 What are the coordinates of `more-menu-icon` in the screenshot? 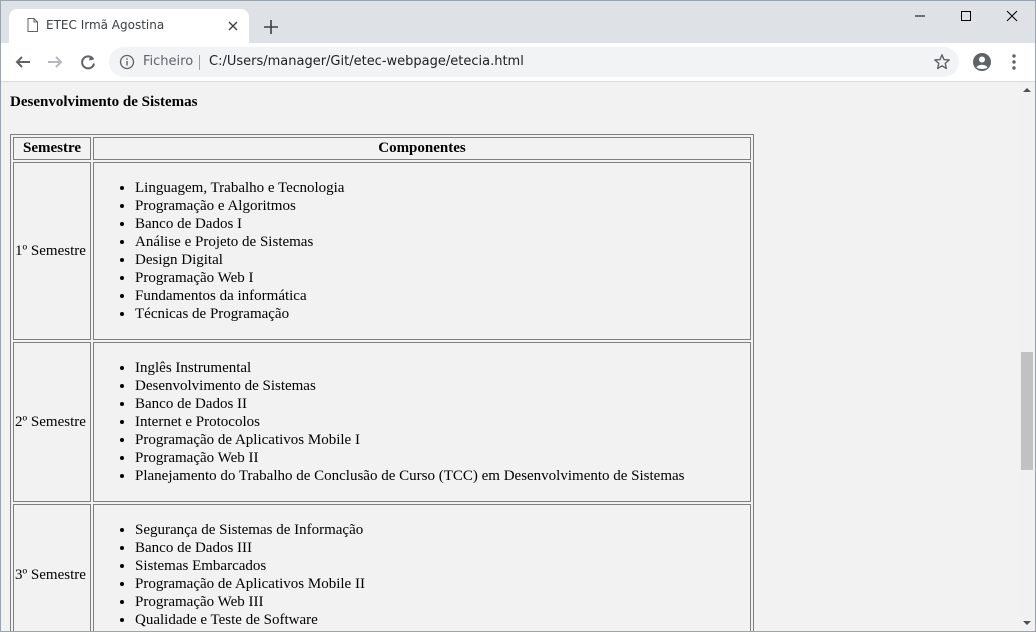 It's located at (1014, 62).